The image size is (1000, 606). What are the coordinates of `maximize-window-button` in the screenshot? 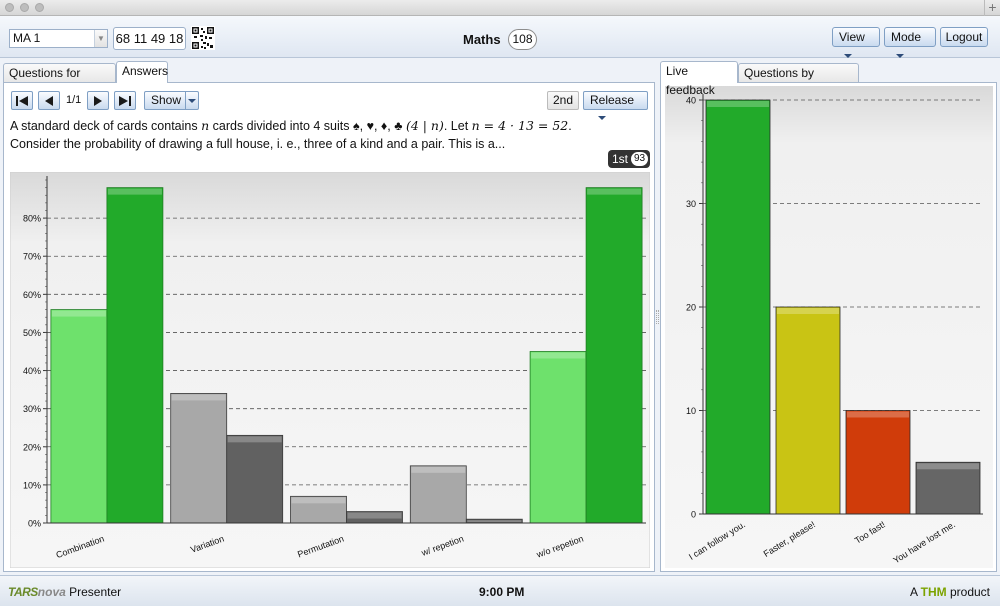 It's located at (39, 7).